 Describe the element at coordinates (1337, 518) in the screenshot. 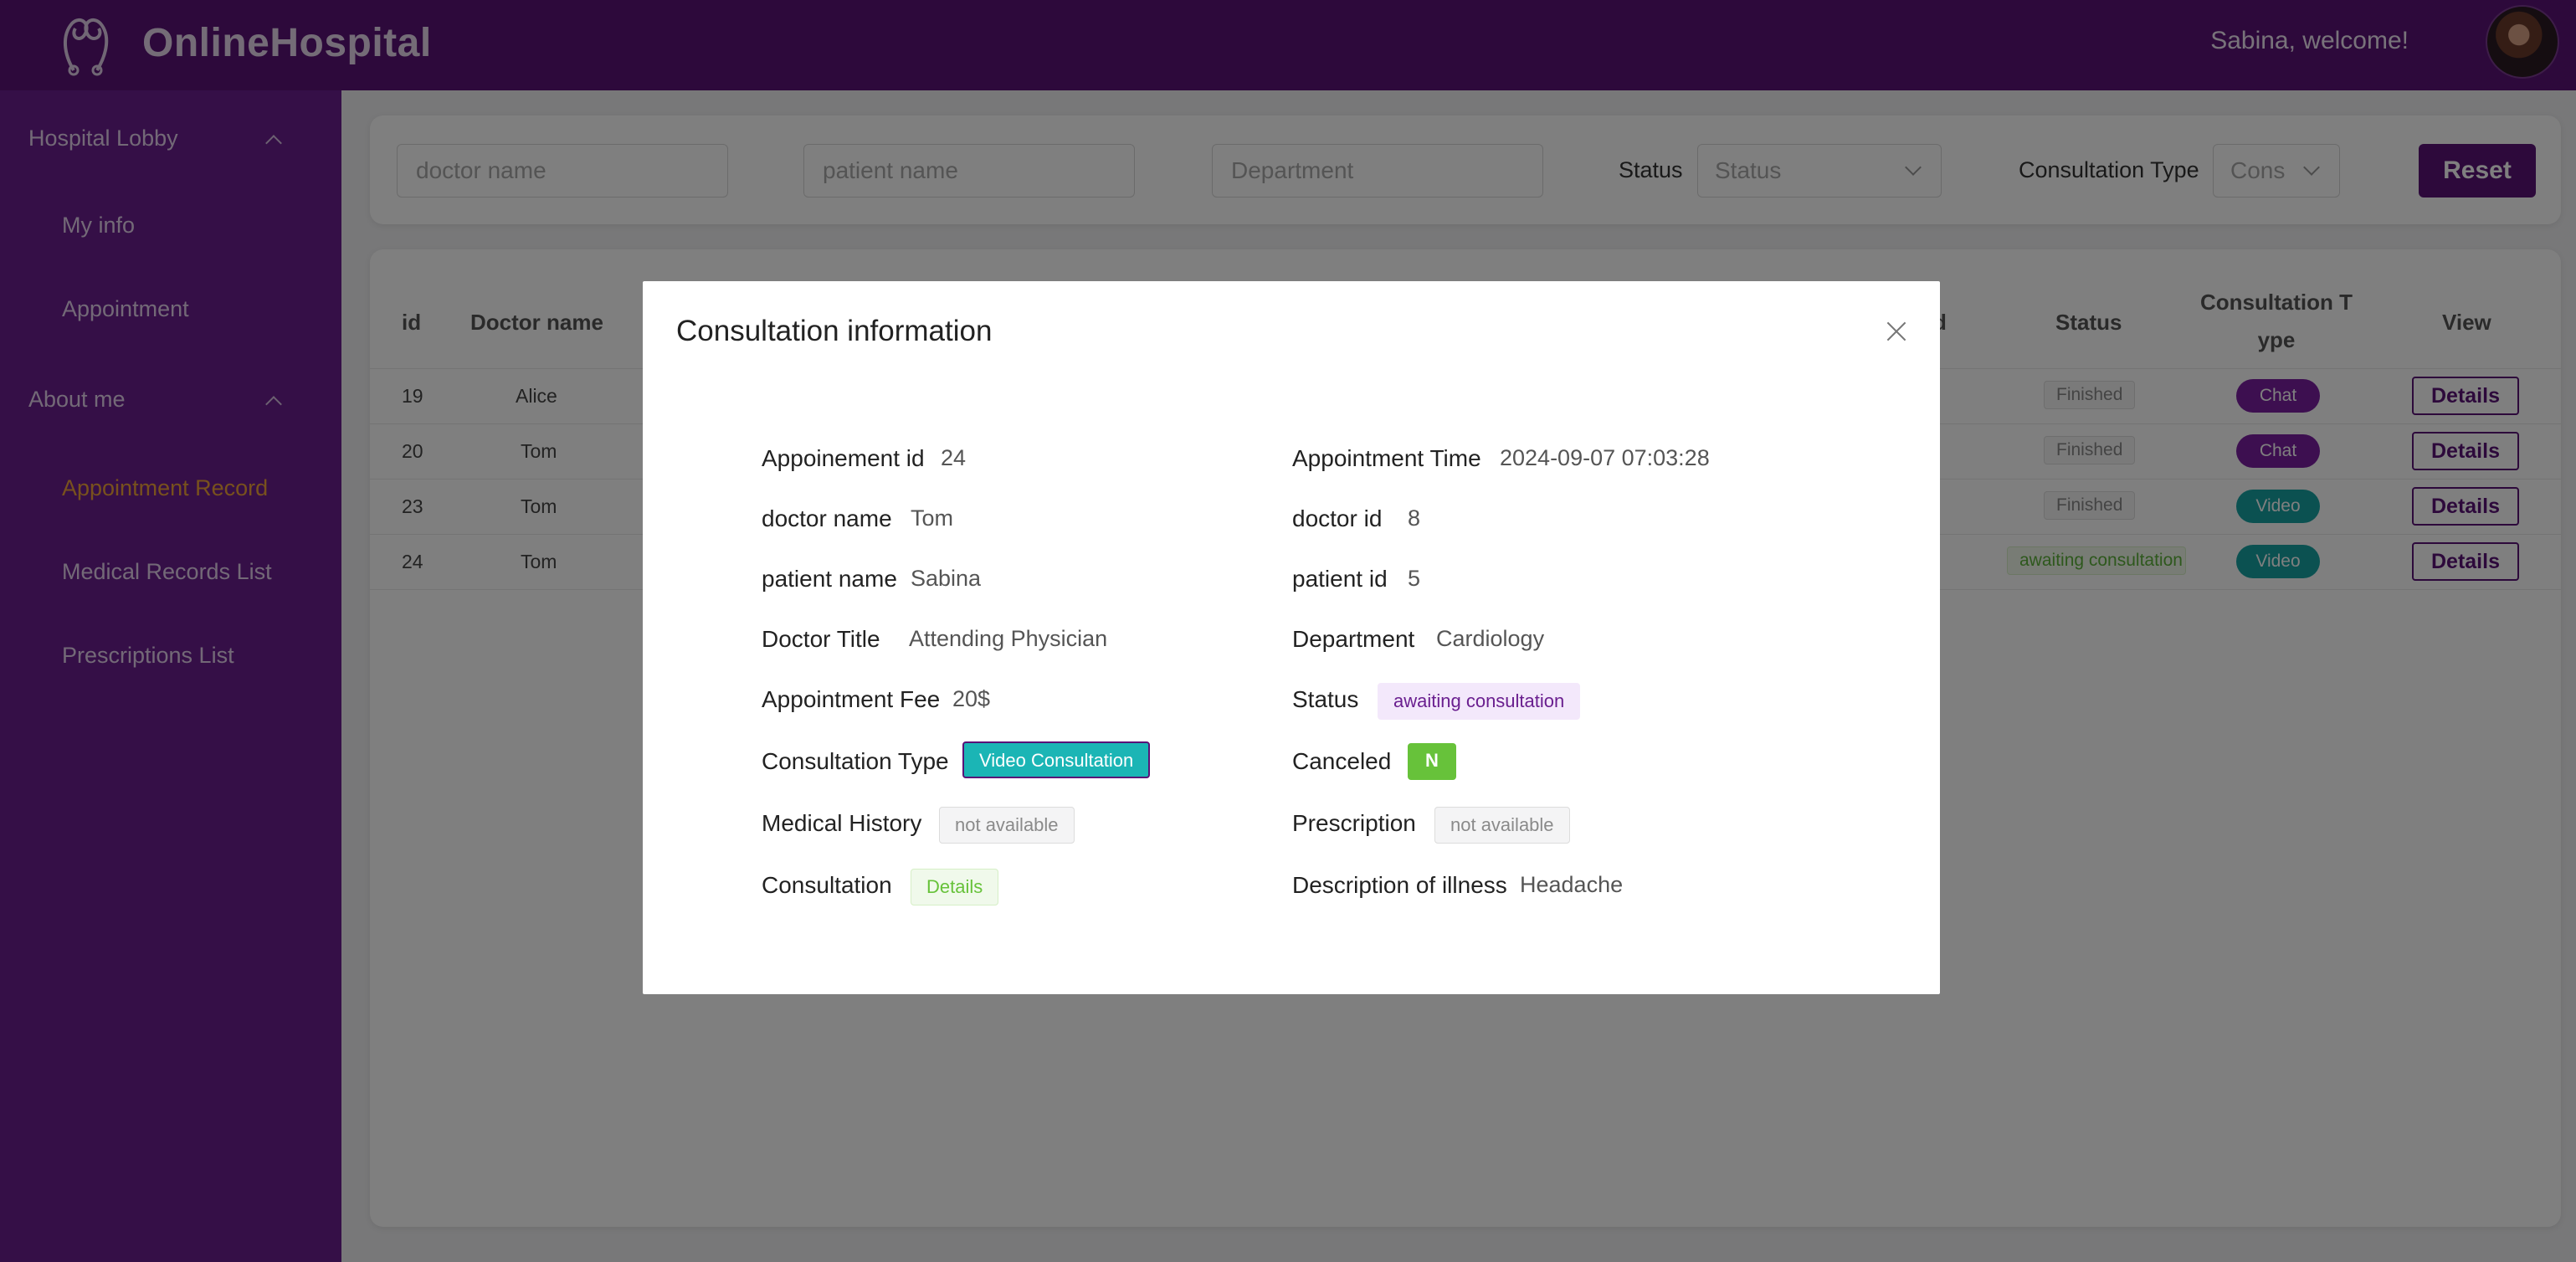

I see `doctor-id-label: doctor id` at that location.